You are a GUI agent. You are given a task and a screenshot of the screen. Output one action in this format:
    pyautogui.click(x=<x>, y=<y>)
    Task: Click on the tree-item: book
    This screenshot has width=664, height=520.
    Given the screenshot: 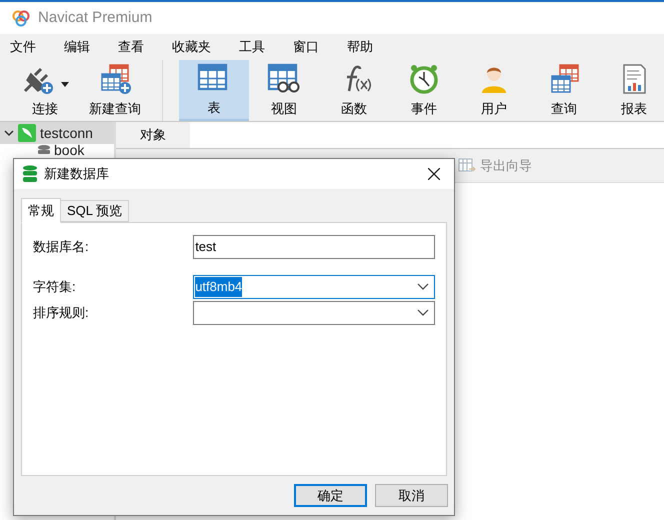 What is the action you would take?
    pyautogui.click(x=65, y=152)
    